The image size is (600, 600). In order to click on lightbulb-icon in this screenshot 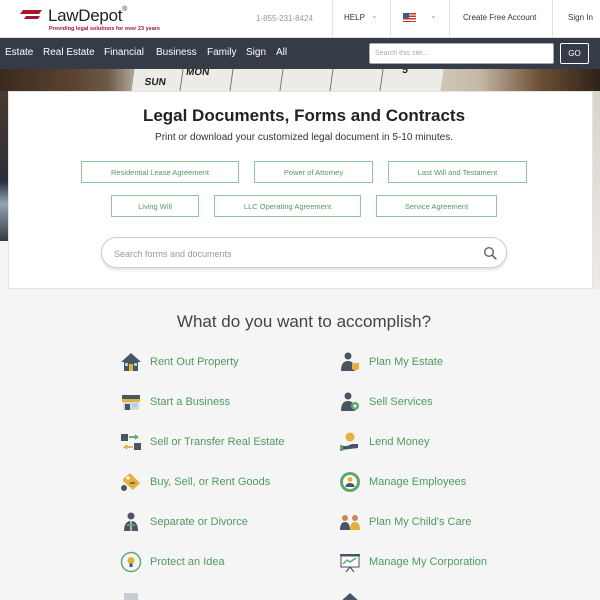, I will do `click(131, 562)`.